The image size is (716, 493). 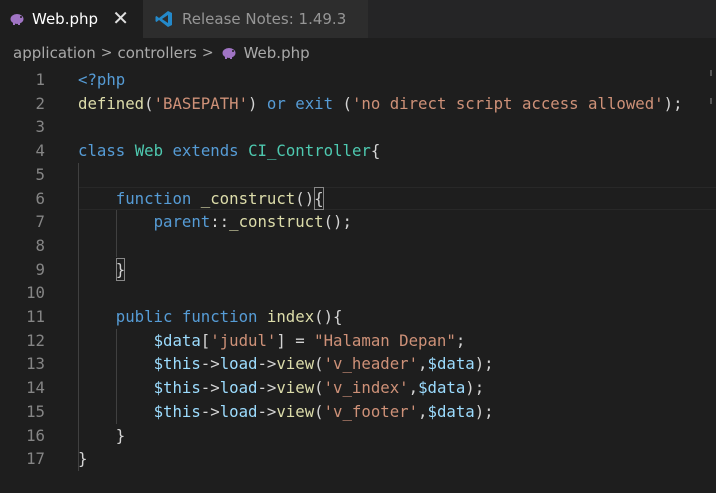 I want to click on code-line: 4 class Web extends CI_Controller{, so click(x=358, y=151).